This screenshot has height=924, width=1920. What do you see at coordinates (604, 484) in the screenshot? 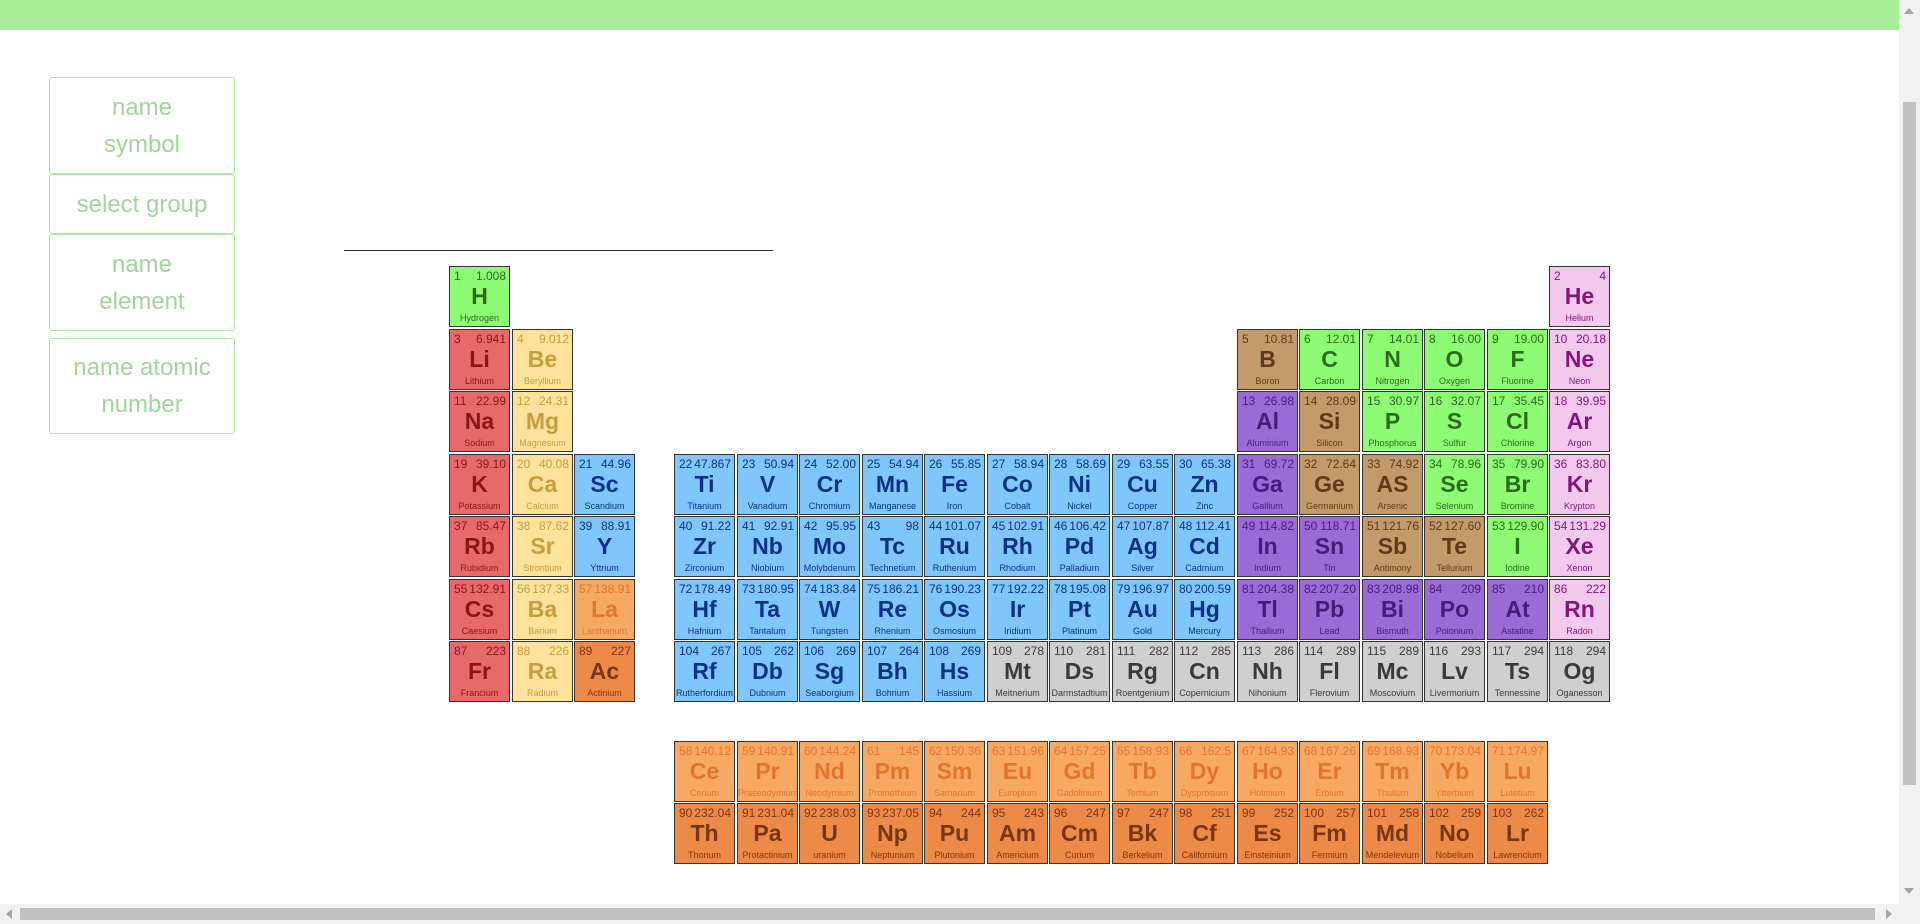
I see `element-tile-sc: 21 44.96 Sc Scandium` at bounding box center [604, 484].